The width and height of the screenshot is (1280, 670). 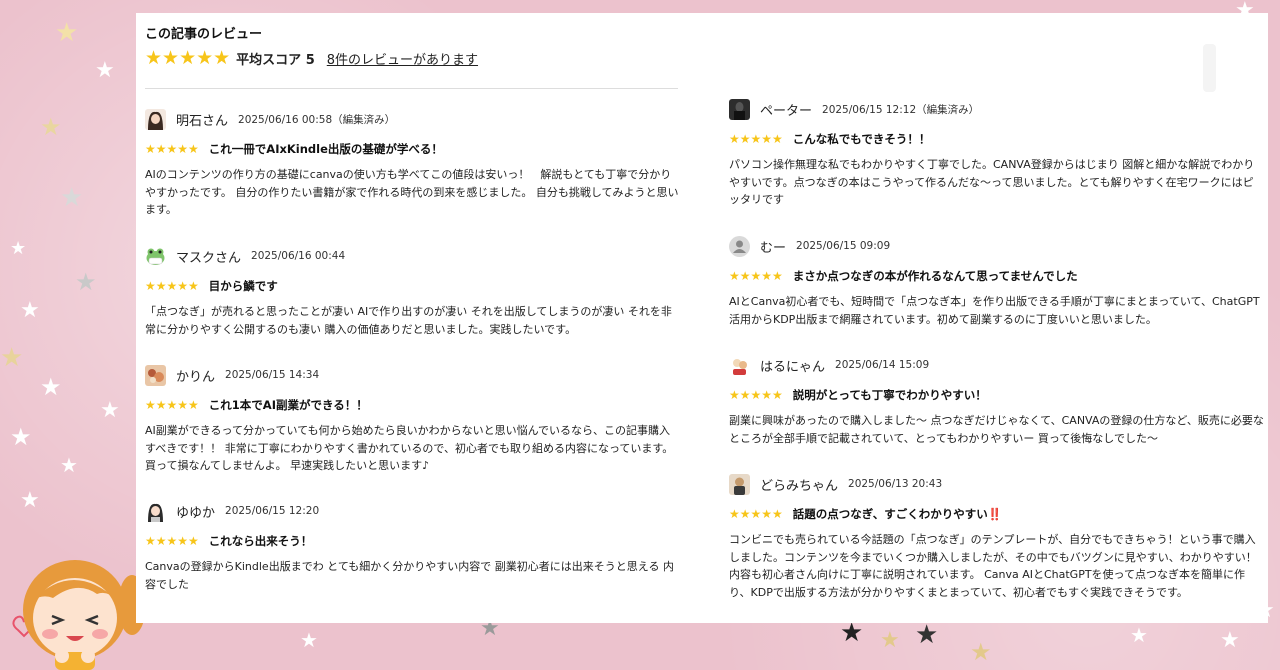 I want to click on reviewer-name: 明石さん, so click(x=202, y=121).